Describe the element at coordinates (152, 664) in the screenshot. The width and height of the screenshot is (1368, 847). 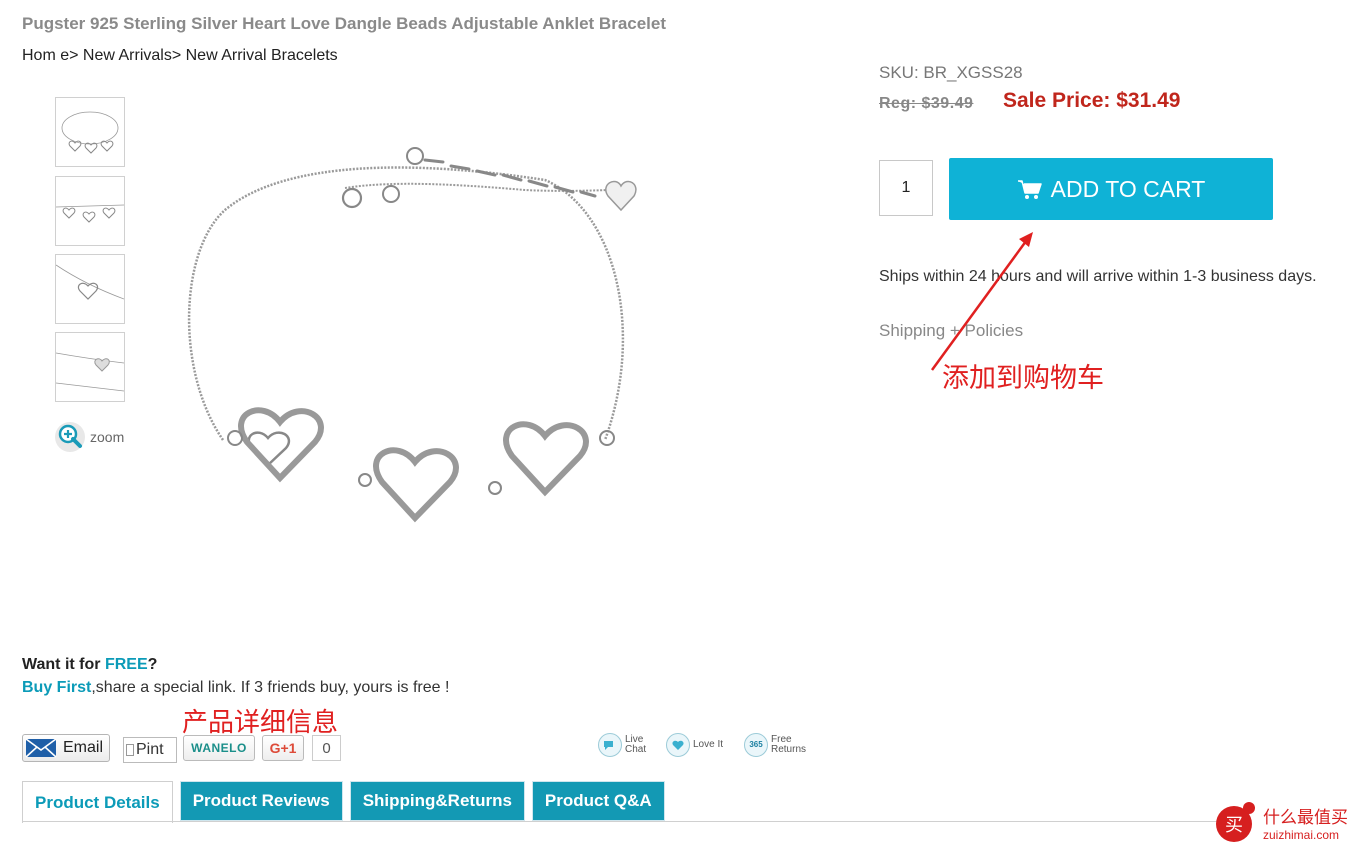
I see `free-offer-suffix: ?` at that location.